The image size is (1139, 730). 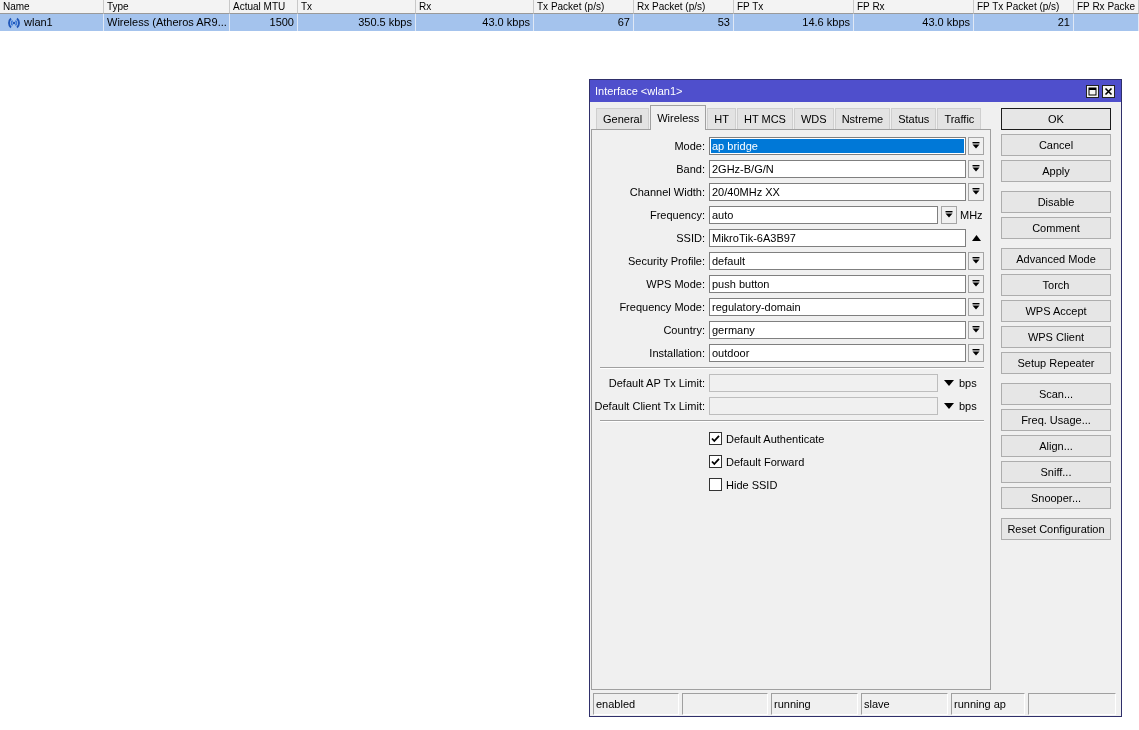 What do you see at coordinates (837, 307) in the screenshot?
I see `dropdown-field: regulatory-domain` at bounding box center [837, 307].